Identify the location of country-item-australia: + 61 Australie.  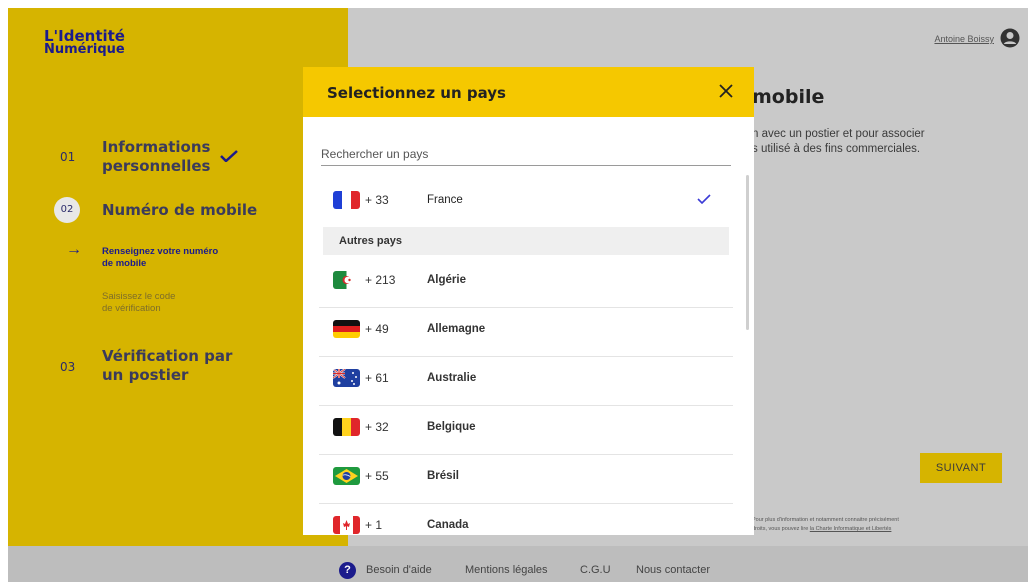
(526, 381).